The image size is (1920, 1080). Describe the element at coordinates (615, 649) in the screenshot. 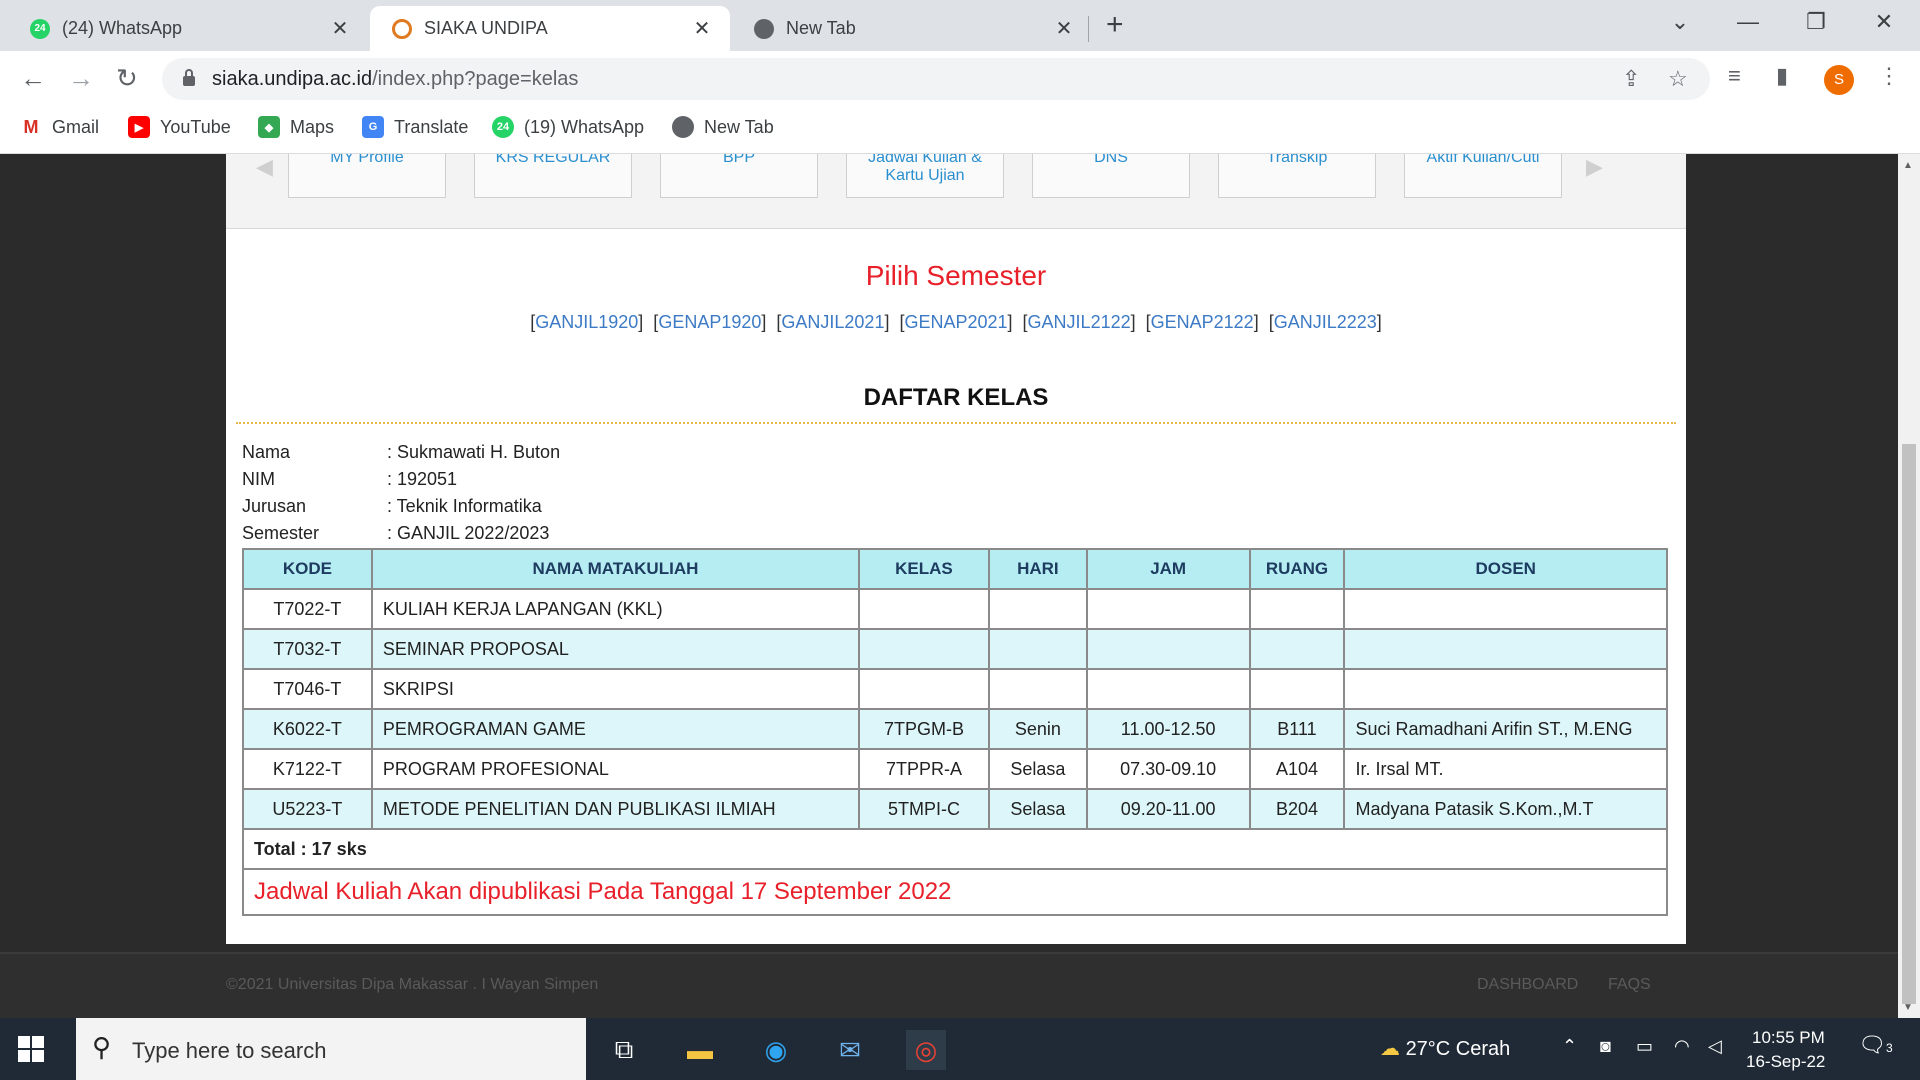

I see `cell-nama: SEMINAR PROPOSAL` at that location.